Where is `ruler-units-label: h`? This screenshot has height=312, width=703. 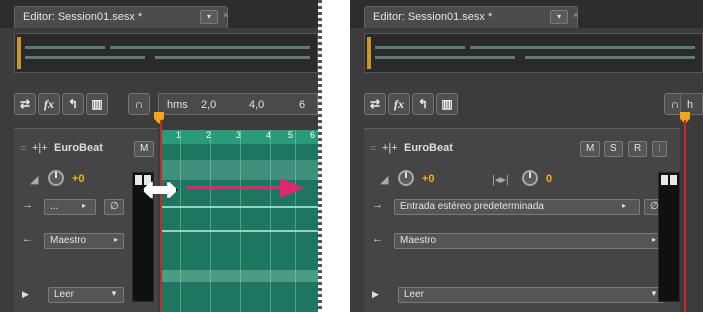 ruler-units-label: h is located at coordinates (690, 105).